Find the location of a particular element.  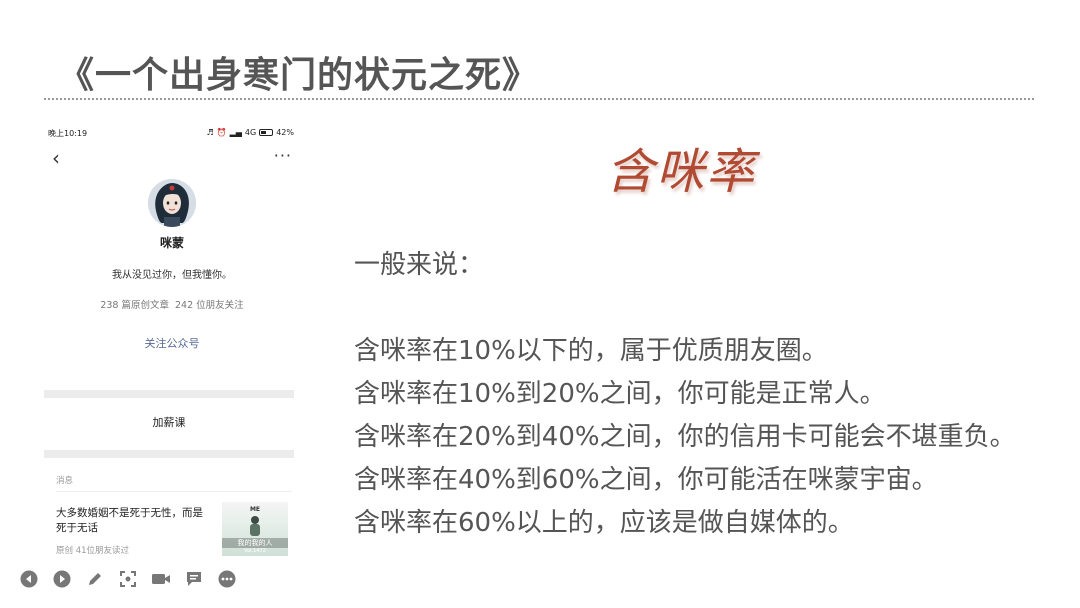

status-indicators: ♬ ⏰ ▂▄ 4G 42% is located at coordinates (250, 132).